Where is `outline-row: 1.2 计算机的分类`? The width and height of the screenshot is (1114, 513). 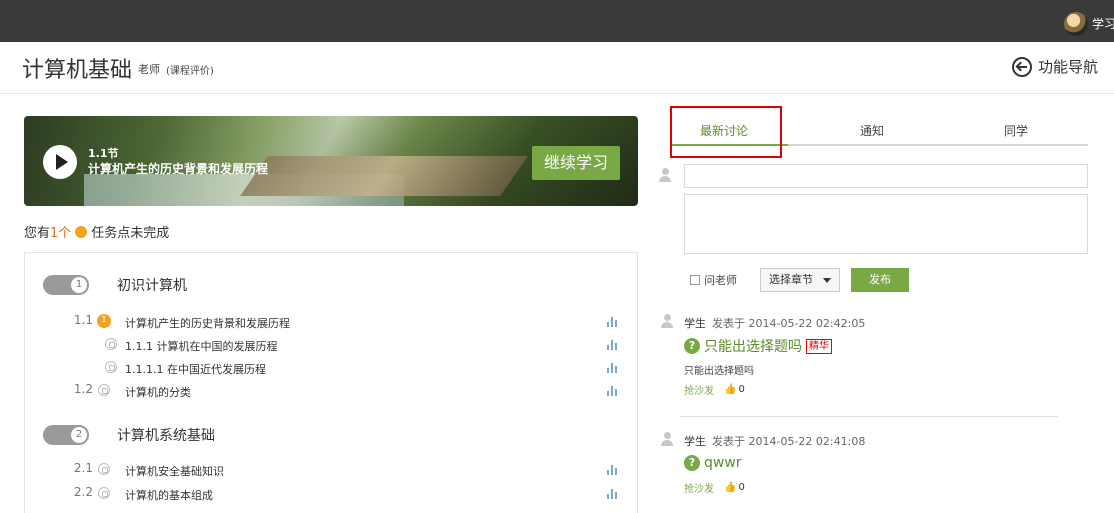 outline-row: 1.2 计算机的分类 is located at coordinates (331, 392).